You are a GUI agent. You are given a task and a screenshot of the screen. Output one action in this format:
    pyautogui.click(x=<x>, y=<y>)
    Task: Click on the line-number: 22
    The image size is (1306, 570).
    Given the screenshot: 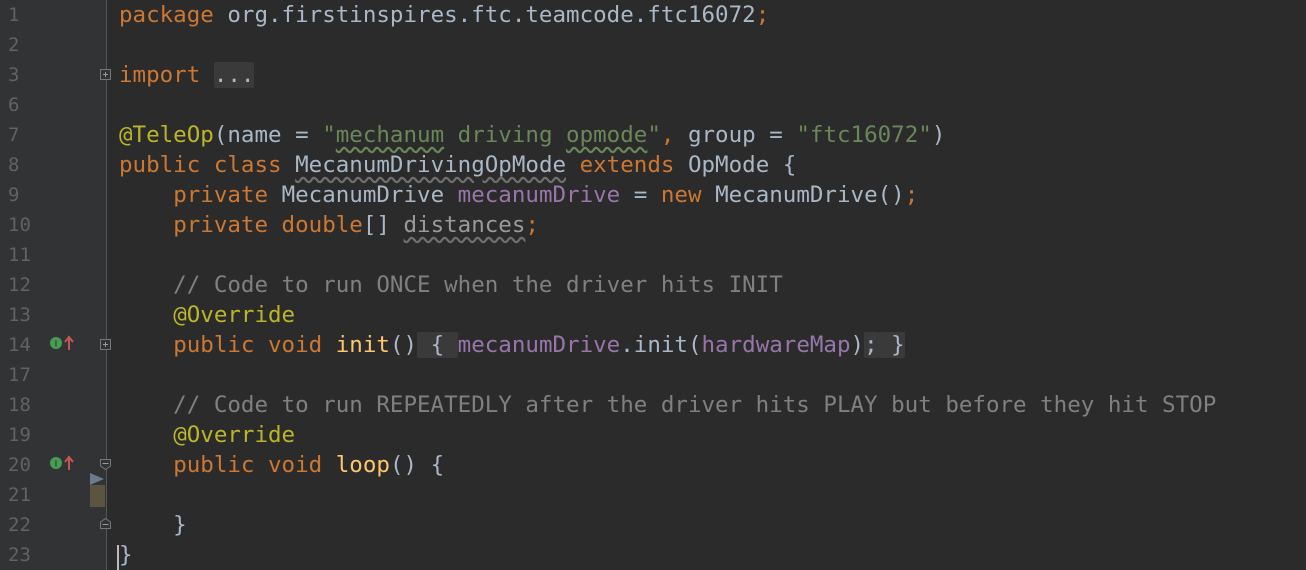 What is the action you would take?
    pyautogui.click(x=19, y=525)
    